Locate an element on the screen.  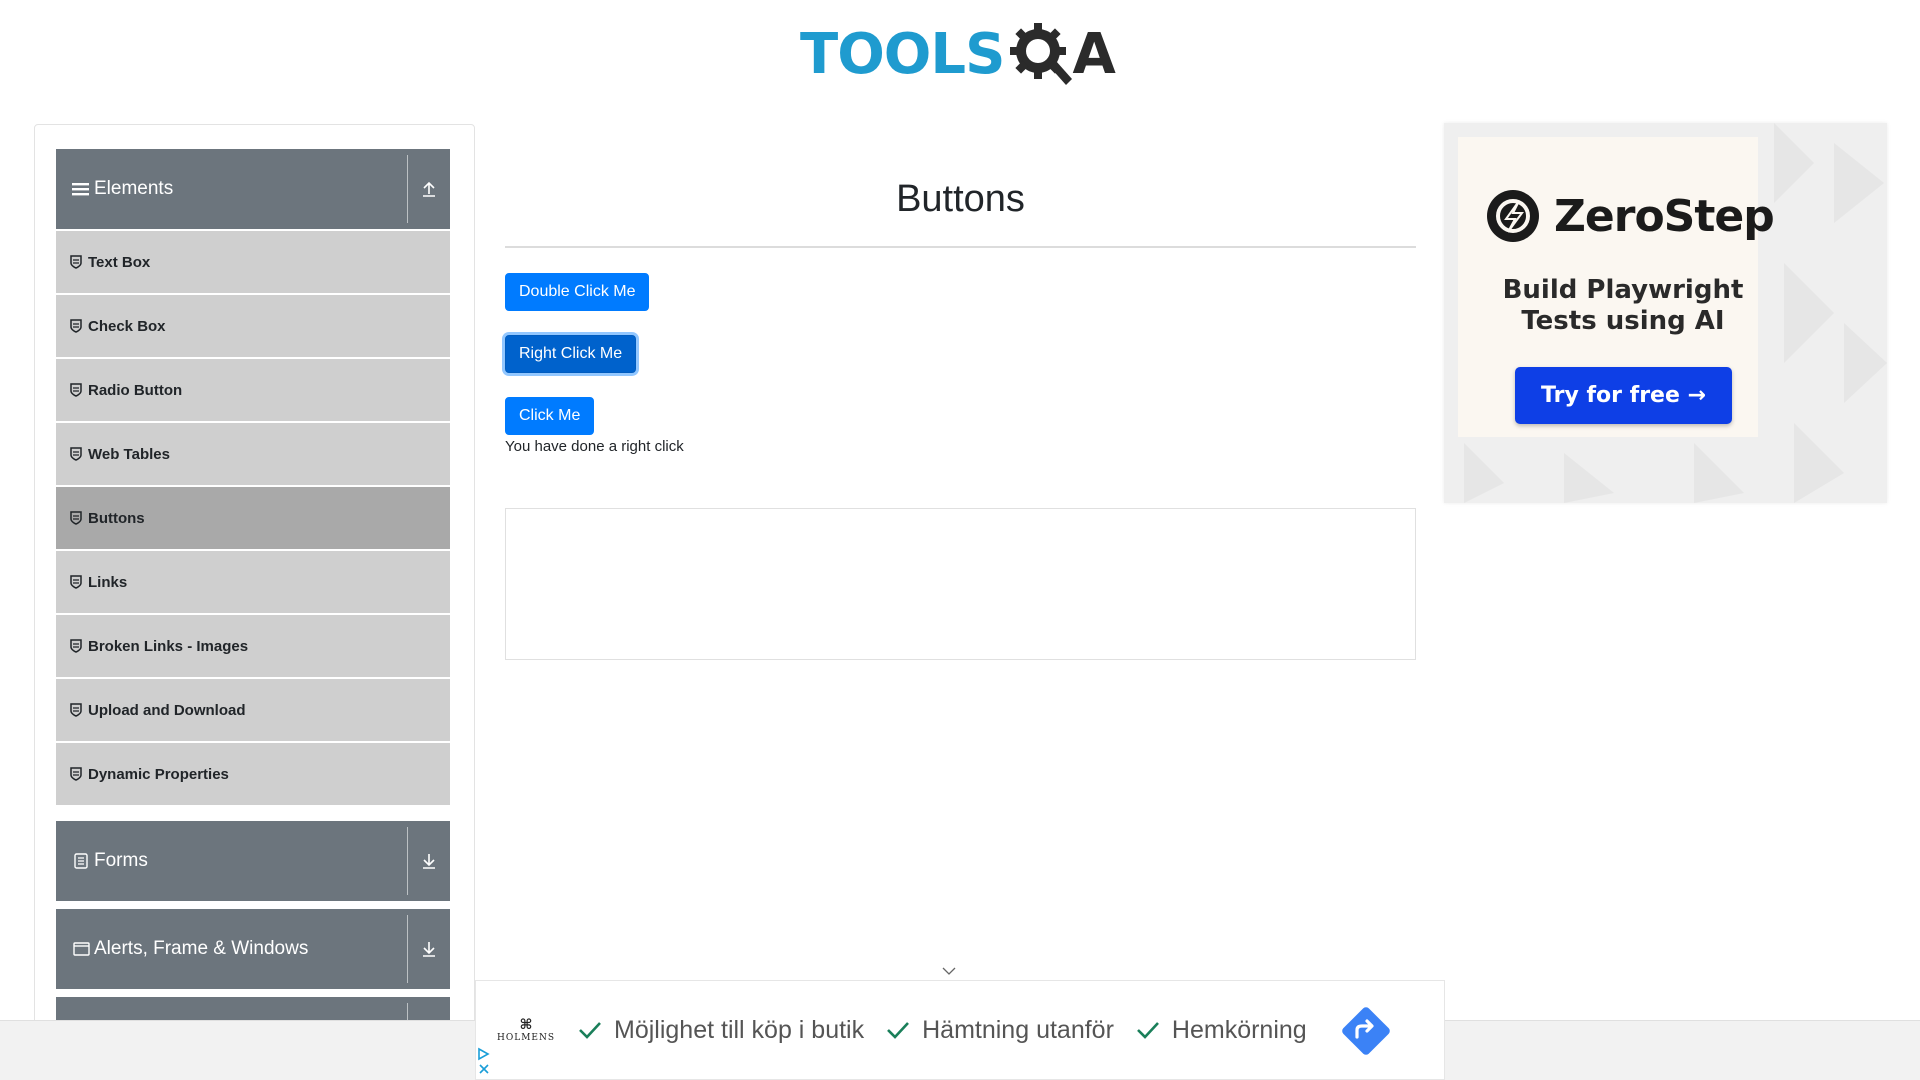
holmens-logo-text: HOLMENS is located at coordinates (526, 1038).